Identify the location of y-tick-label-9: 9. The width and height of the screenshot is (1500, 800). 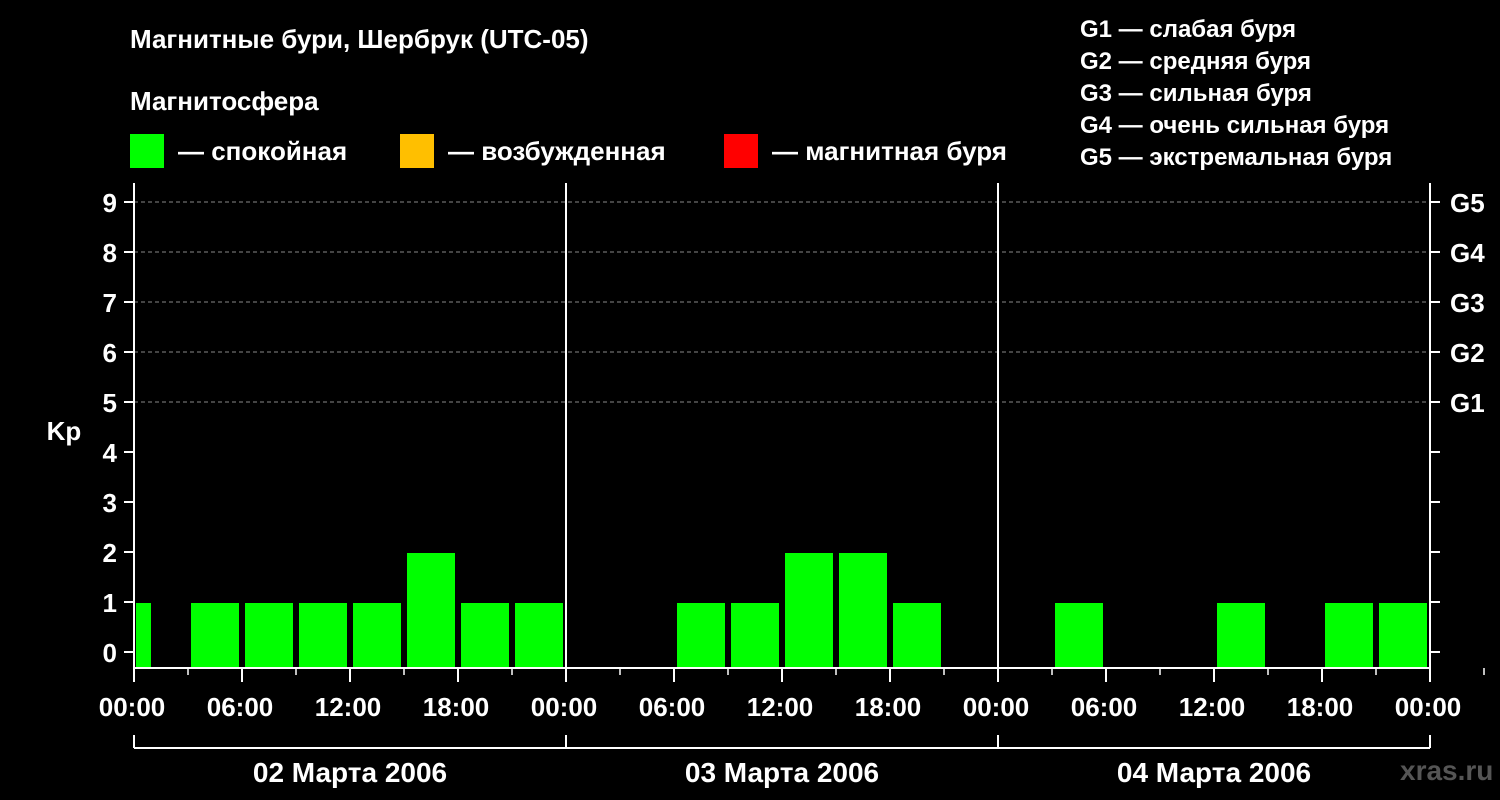
(110, 203).